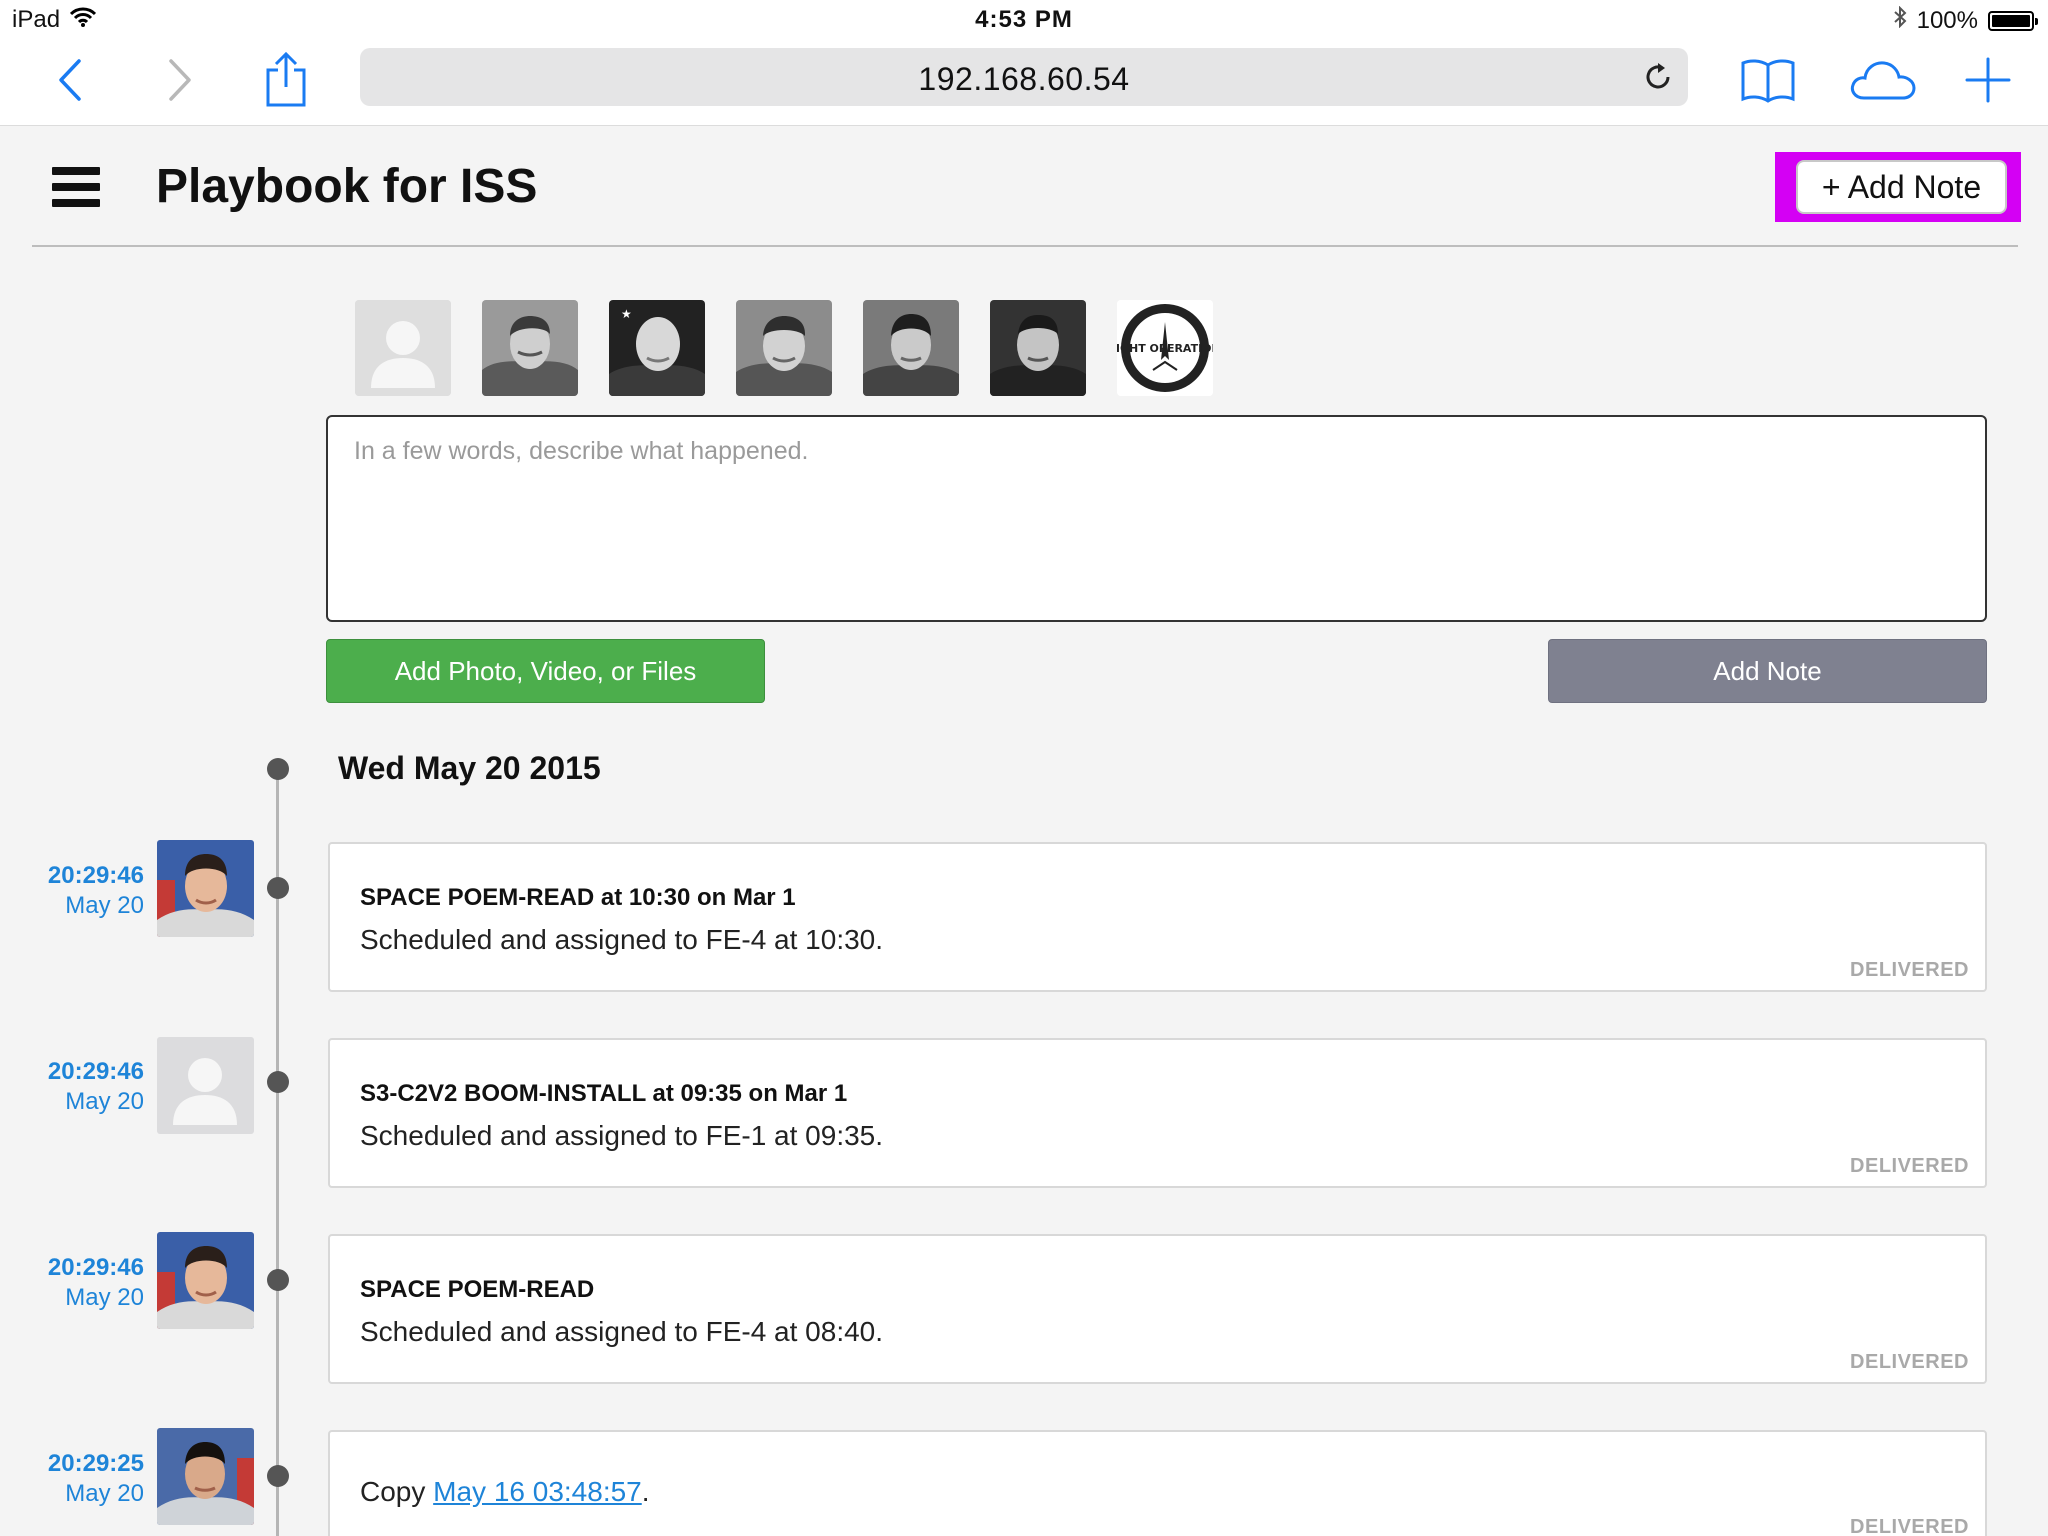  What do you see at coordinates (1658, 77) in the screenshot?
I see `reload-icon` at bounding box center [1658, 77].